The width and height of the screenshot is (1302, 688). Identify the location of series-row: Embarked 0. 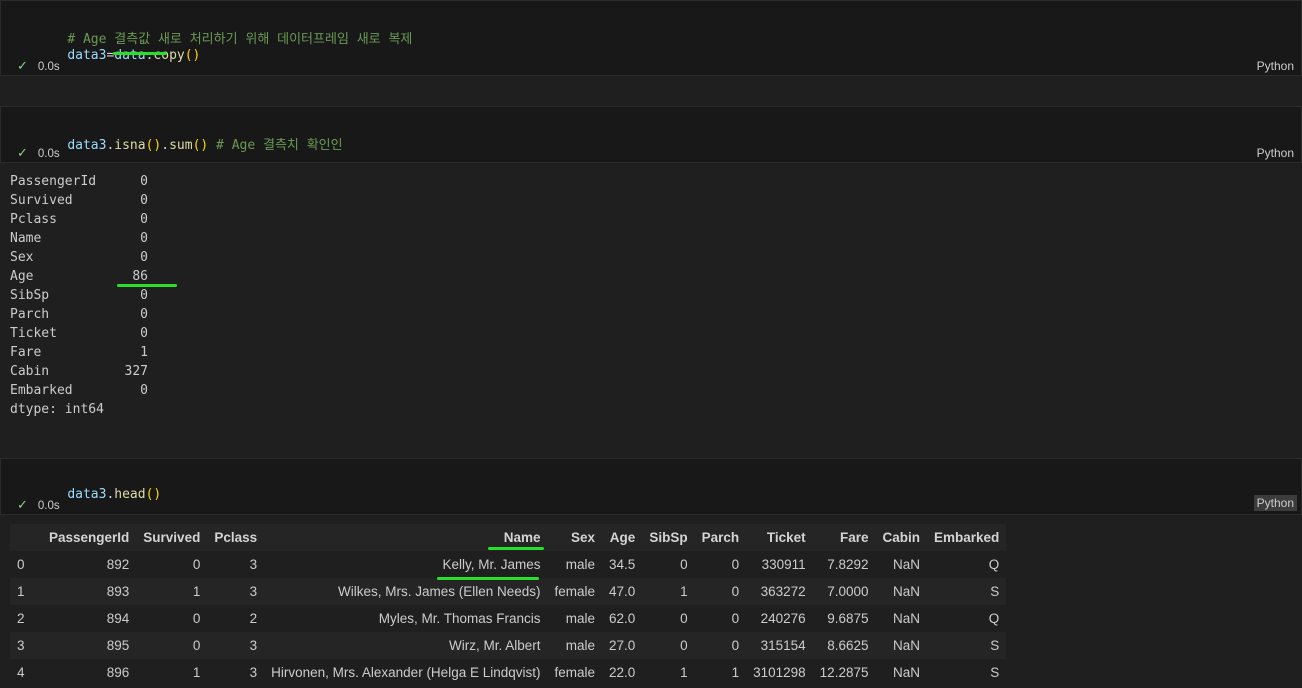
(79, 390).